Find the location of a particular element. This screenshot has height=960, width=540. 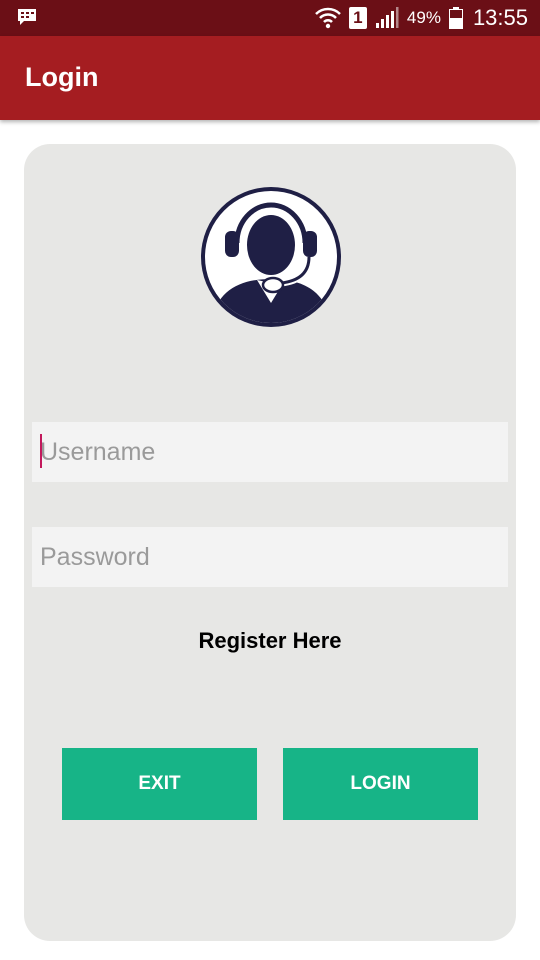

message-icon is located at coordinates (27, 17).